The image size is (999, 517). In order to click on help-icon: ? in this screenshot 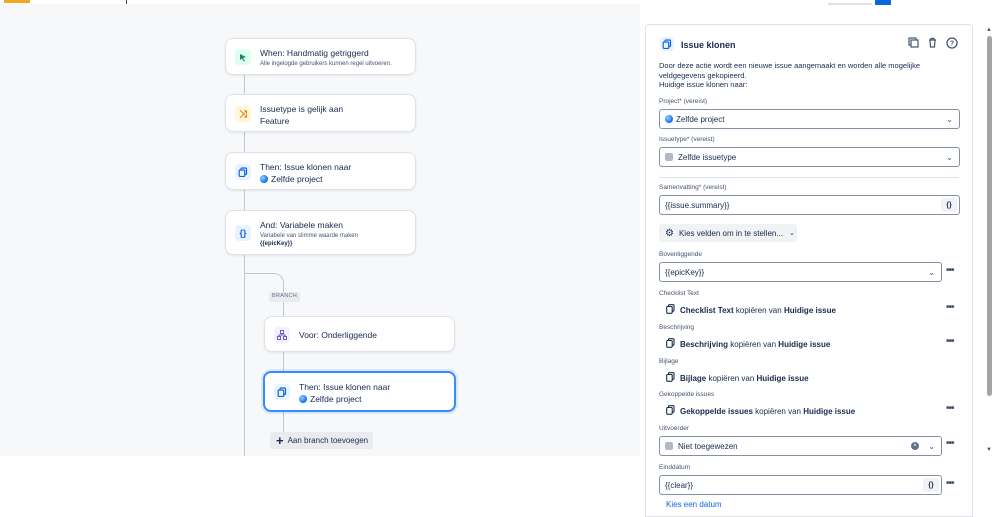, I will do `click(951, 42)`.